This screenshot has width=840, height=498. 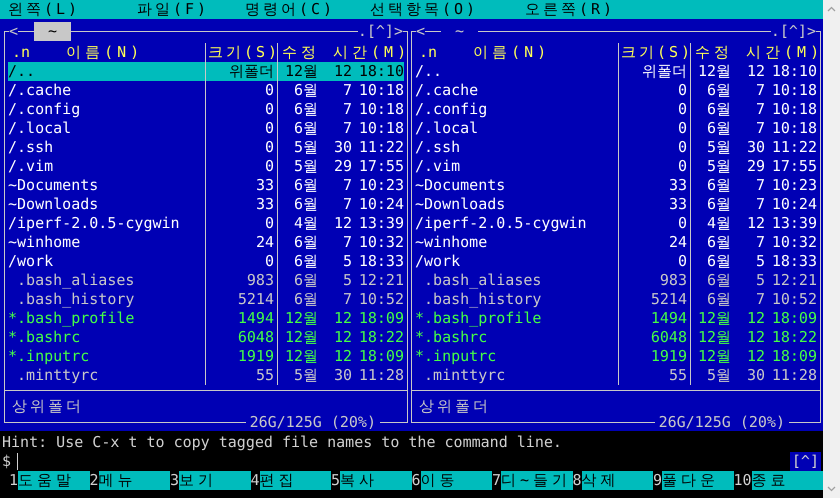 What do you see at coordinates (831, 249) in the screenshot?
I see `scrollbar` at bounding box center [831, 249].